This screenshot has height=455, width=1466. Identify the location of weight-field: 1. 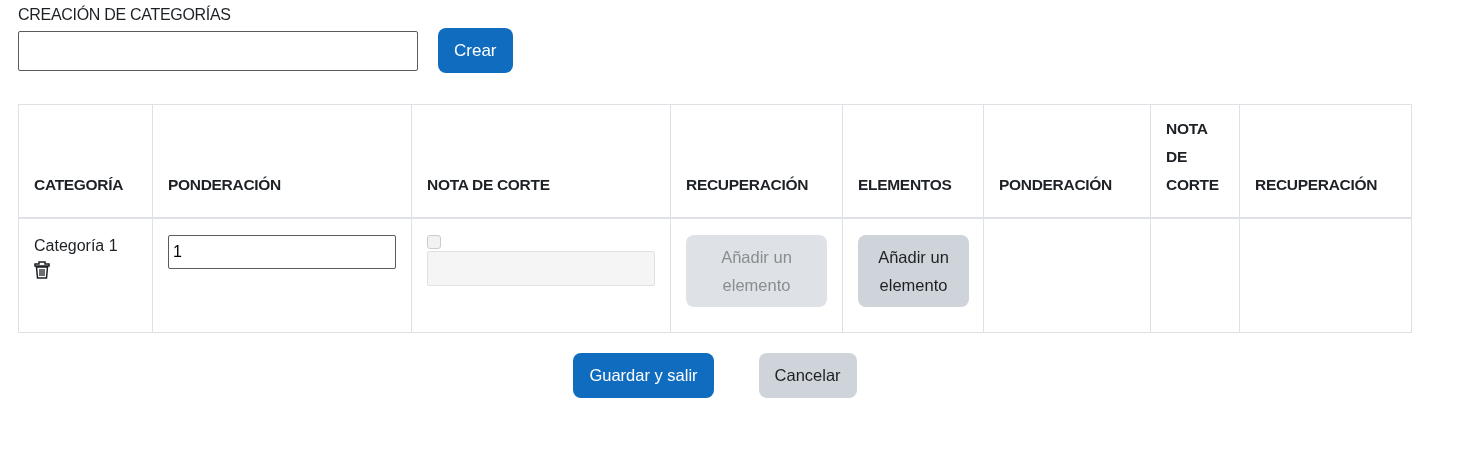
(282, 251).